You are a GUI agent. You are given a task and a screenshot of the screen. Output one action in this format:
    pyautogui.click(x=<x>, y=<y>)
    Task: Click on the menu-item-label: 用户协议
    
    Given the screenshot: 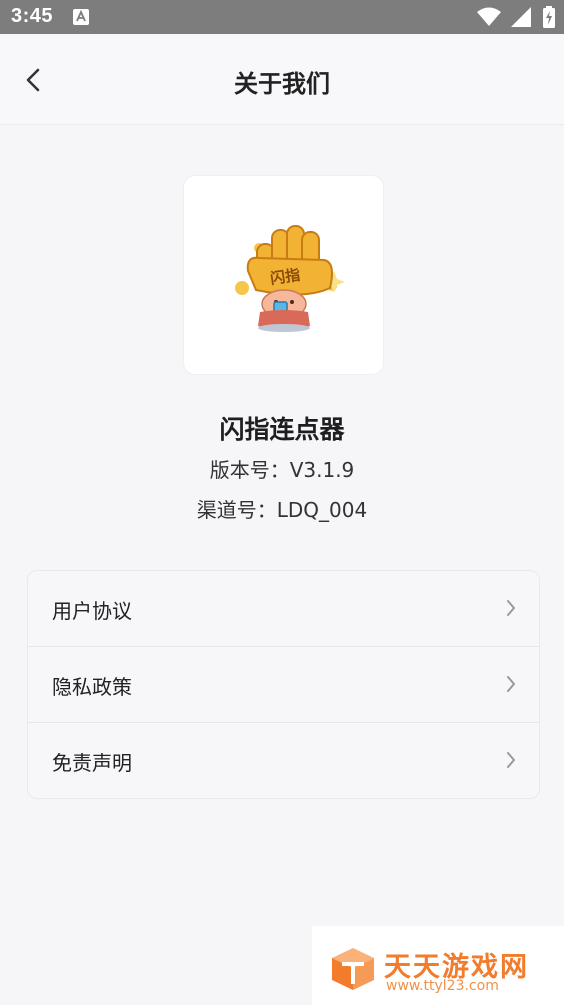 What is the action you would take?
    pyautogui.click(x=92, y=611)
    